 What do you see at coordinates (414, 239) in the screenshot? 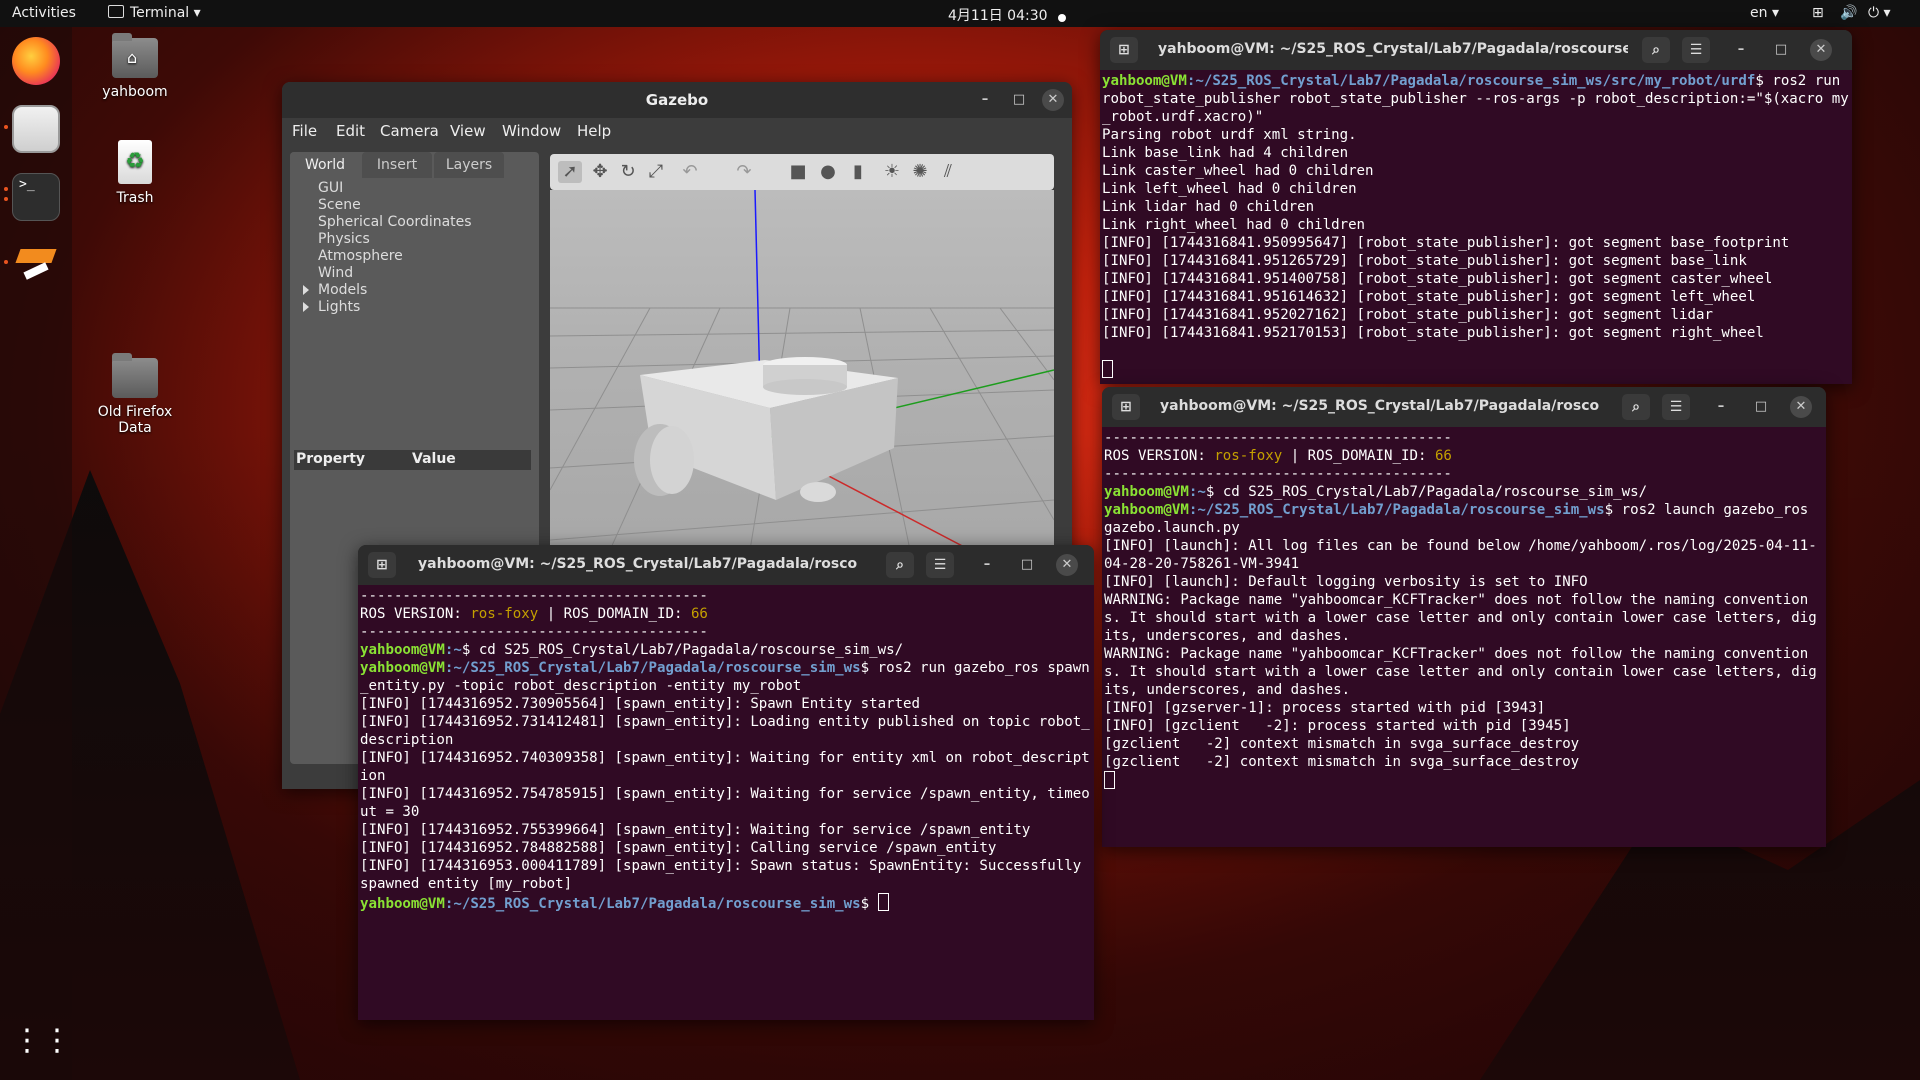
I see `tree-item-physics: Physics` at bounding box center [414, 239].